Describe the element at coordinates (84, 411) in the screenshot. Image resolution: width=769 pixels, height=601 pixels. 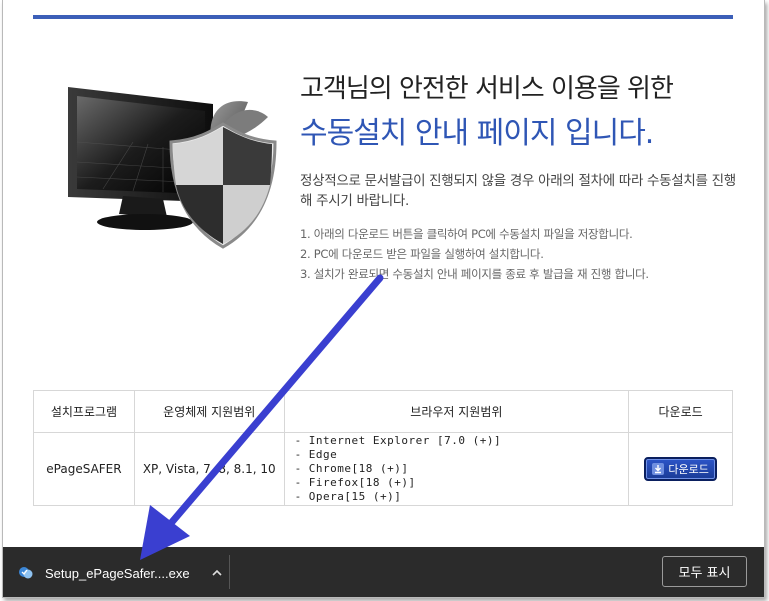
I see `header-program: 설치프로그램` at that location.